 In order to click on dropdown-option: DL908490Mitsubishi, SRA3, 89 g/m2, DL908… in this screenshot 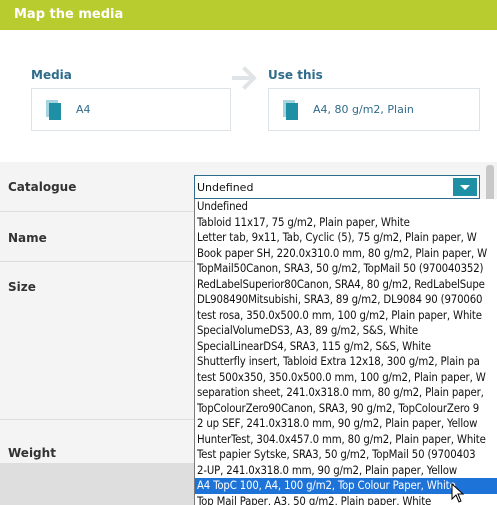, I will do `click(346, 300)`.